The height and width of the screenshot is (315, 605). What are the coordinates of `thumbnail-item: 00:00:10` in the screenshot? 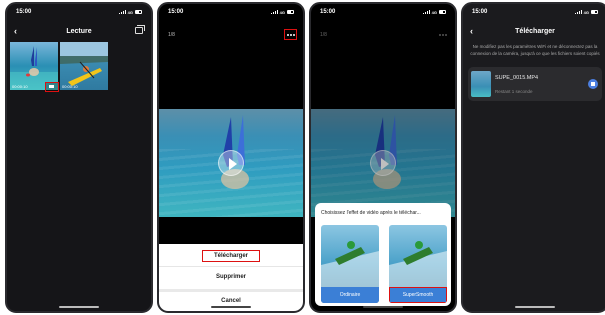 It's located at (84, 66).